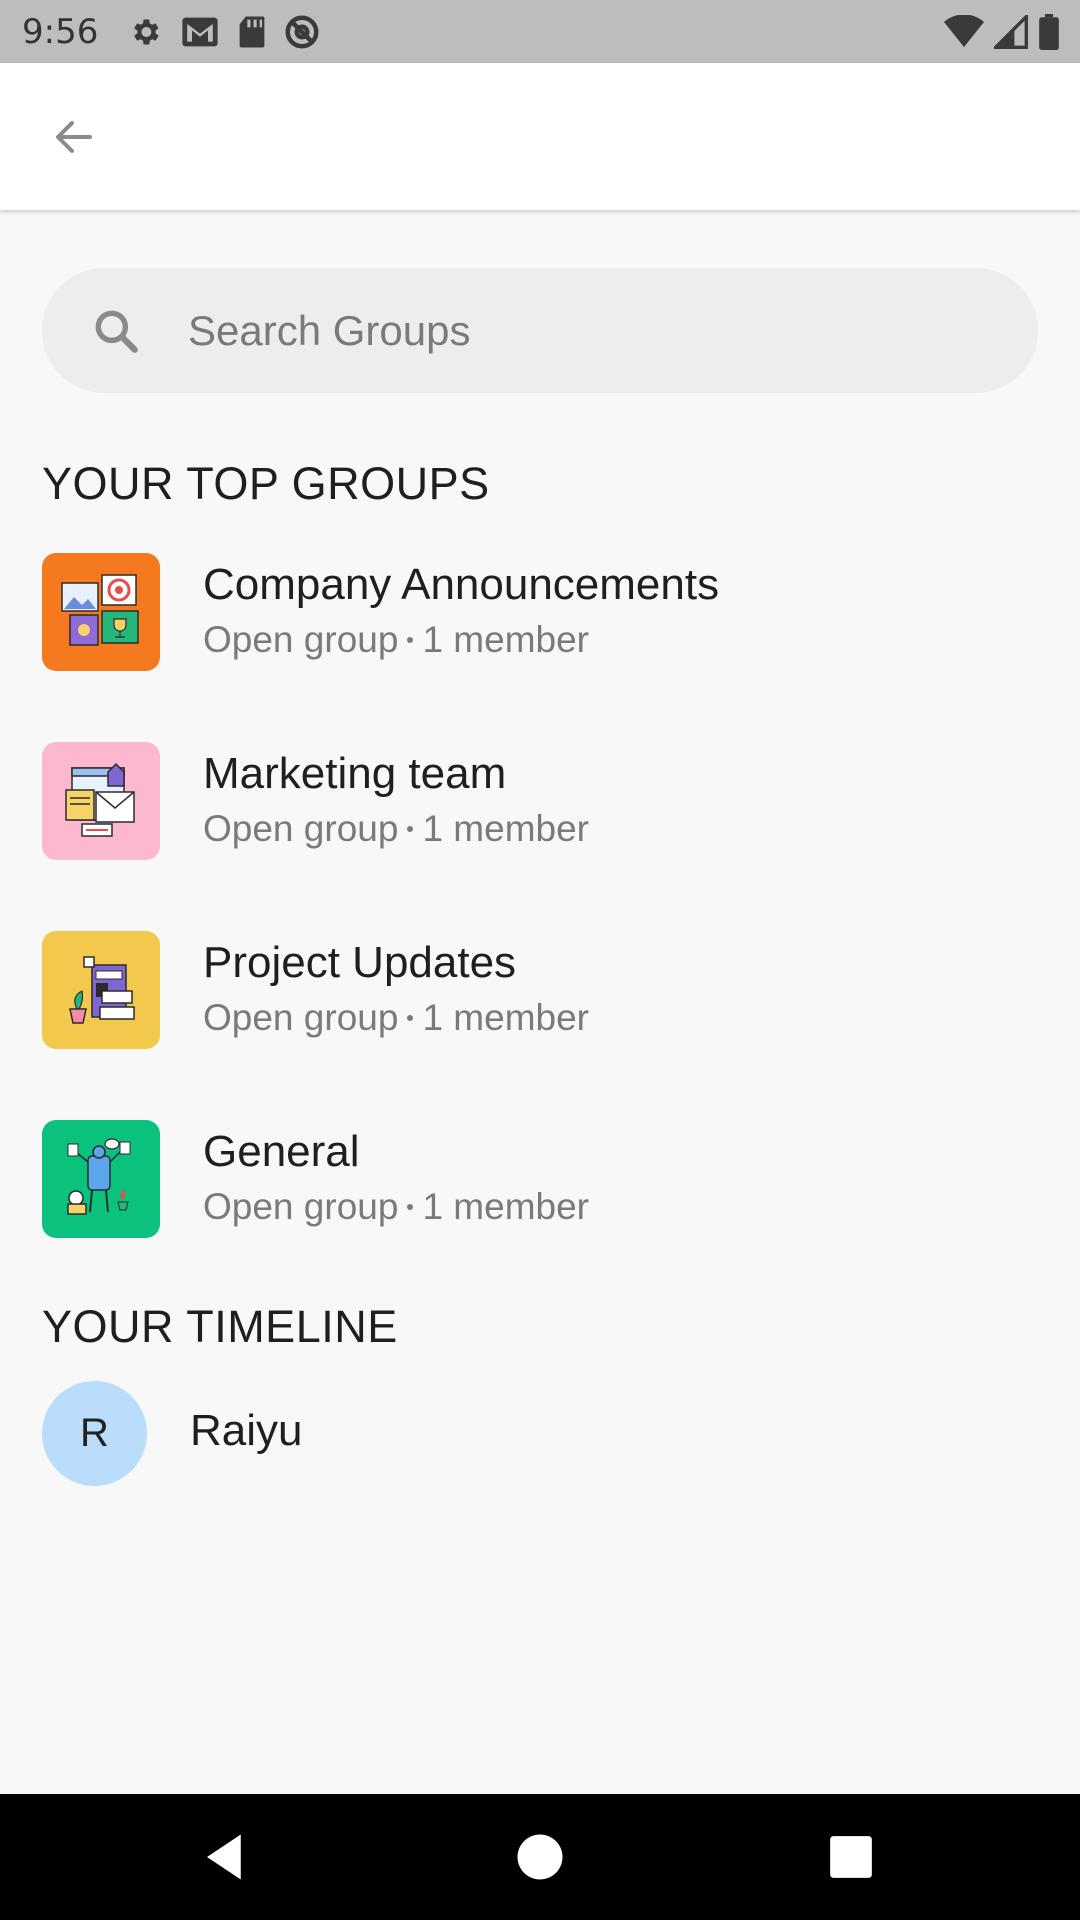  I want to click on group-name: General, so click(281, 1151).